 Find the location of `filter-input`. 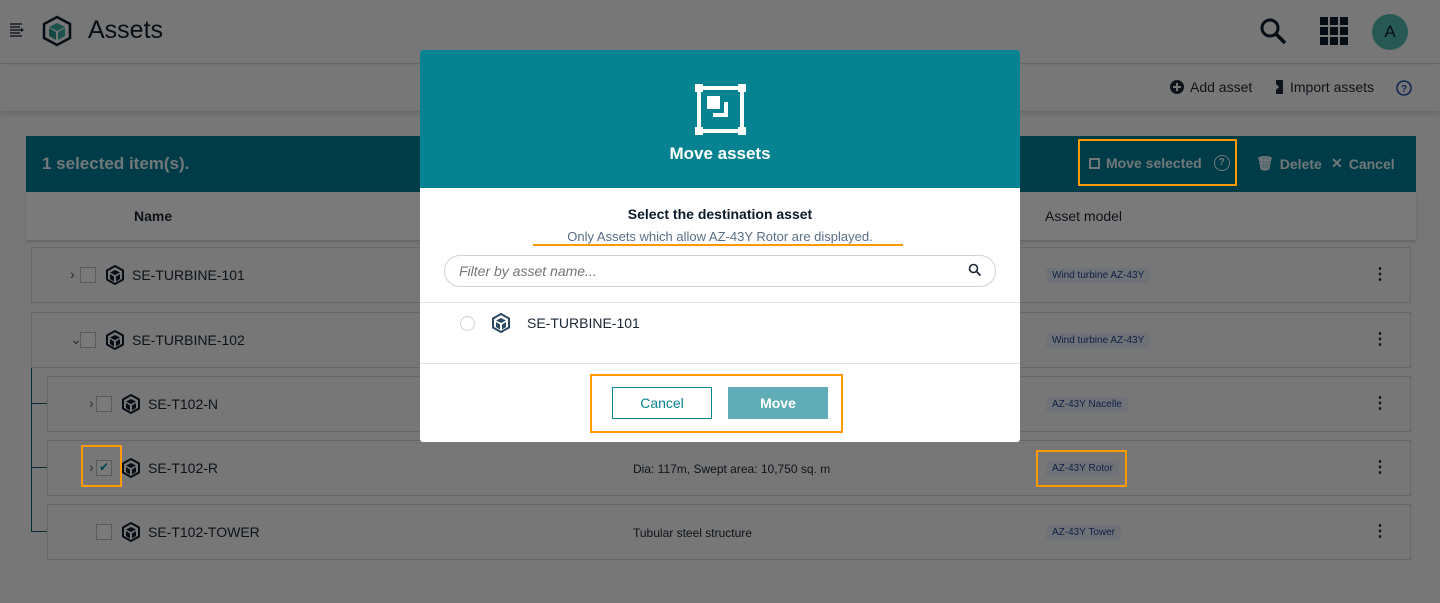

filter-input is located at coordinates (720, 271).